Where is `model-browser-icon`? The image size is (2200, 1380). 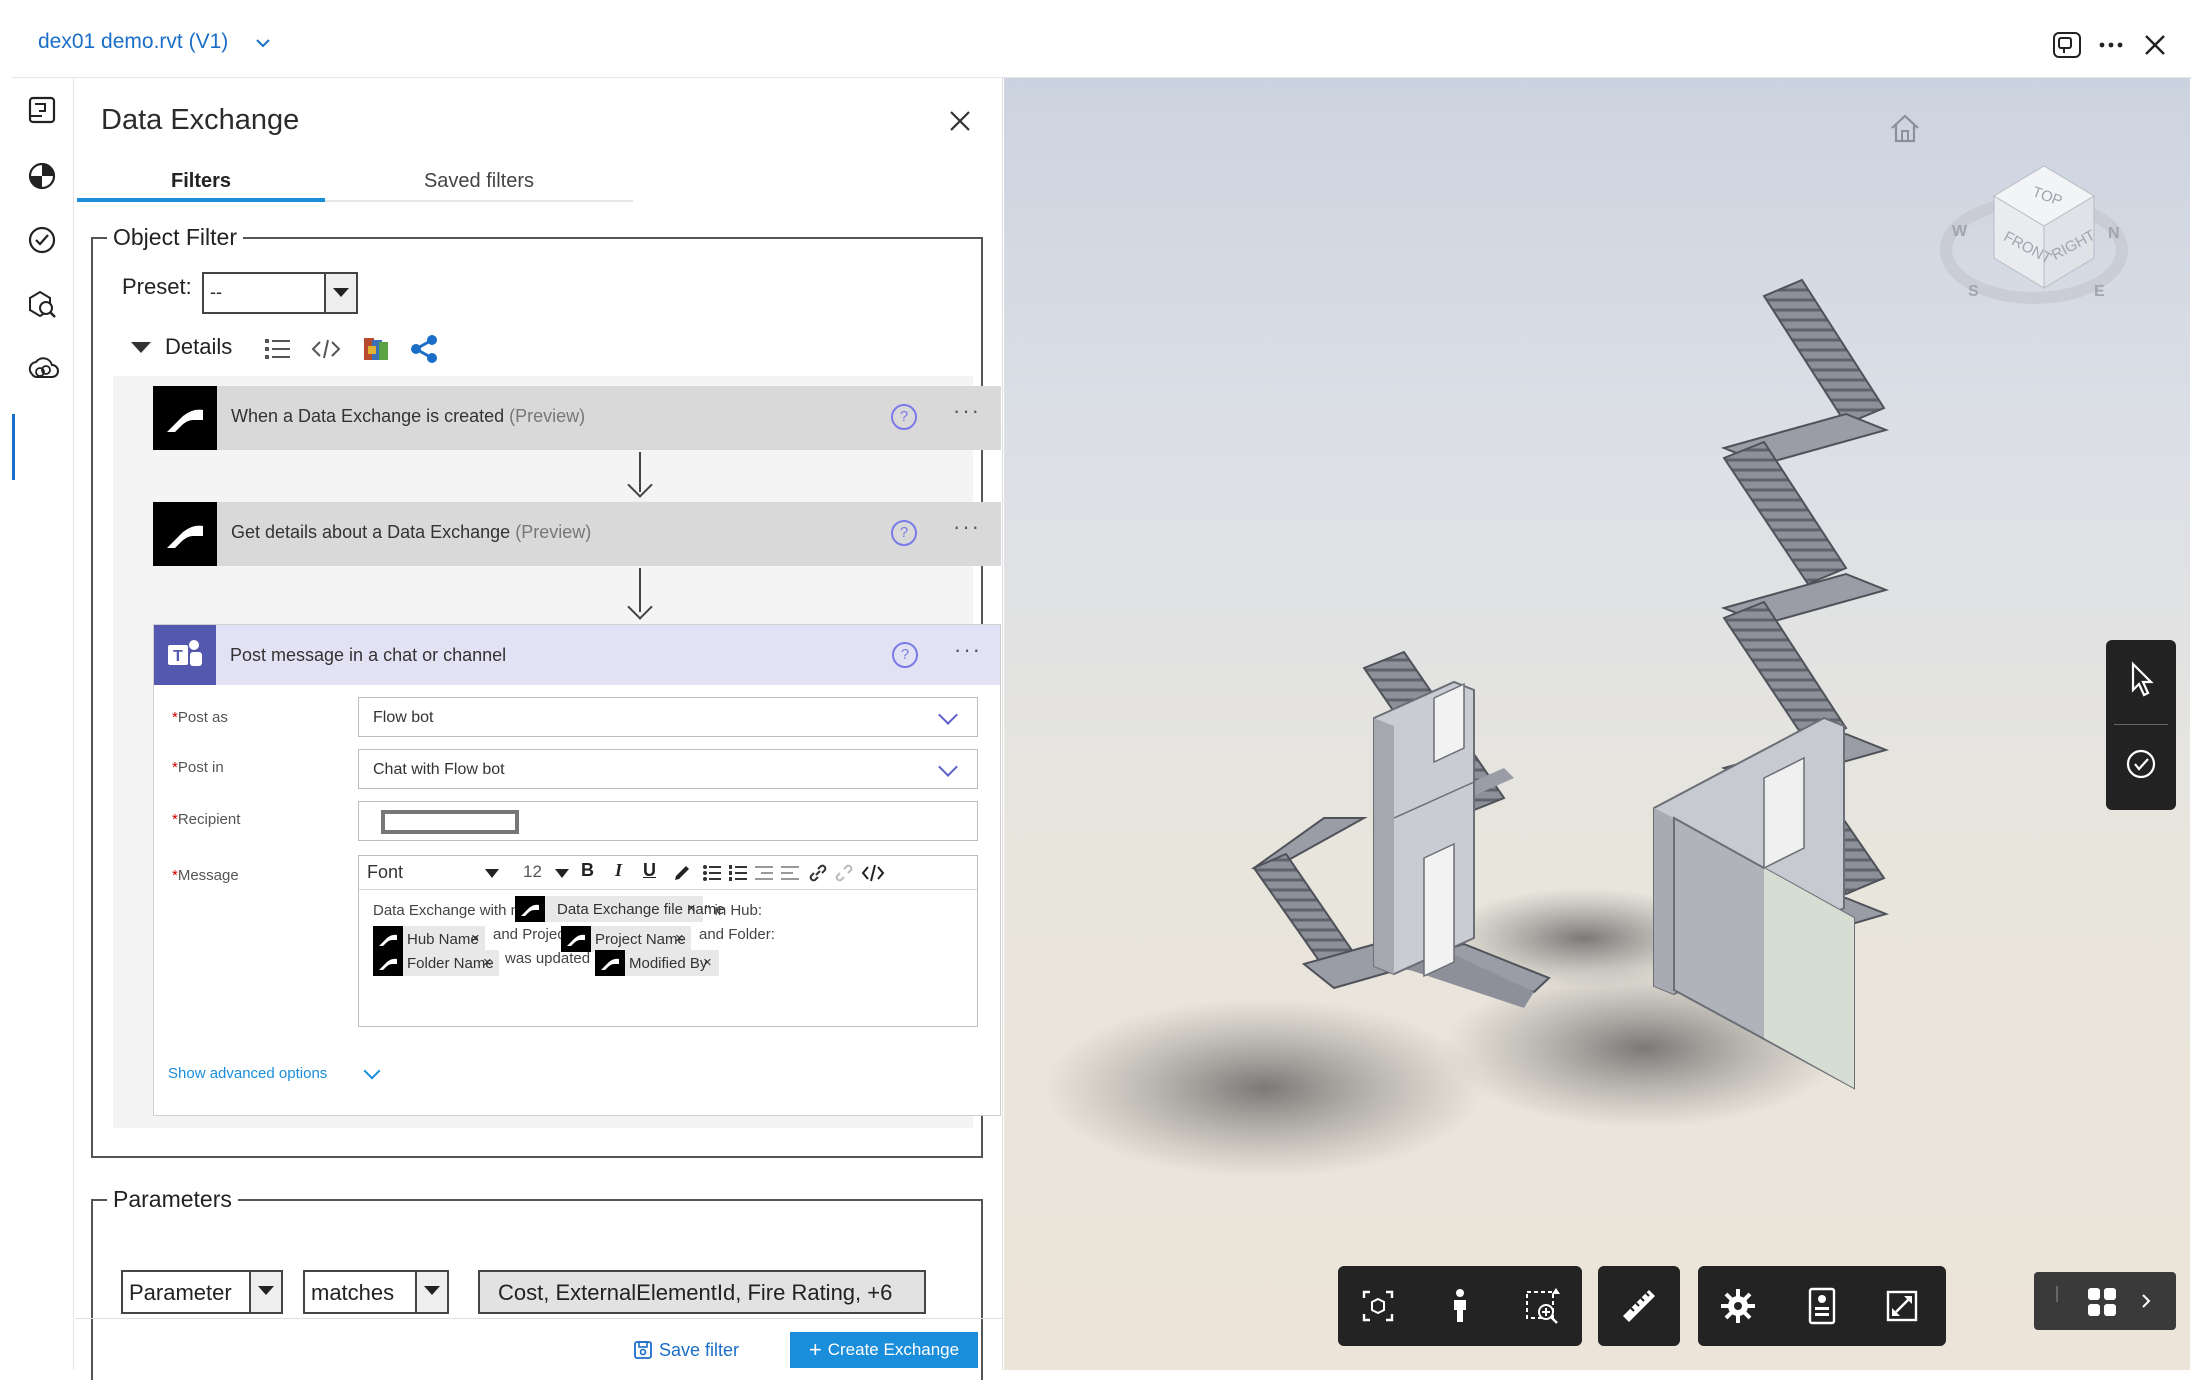 model-browser-icon is located at coordinates (42, 176).